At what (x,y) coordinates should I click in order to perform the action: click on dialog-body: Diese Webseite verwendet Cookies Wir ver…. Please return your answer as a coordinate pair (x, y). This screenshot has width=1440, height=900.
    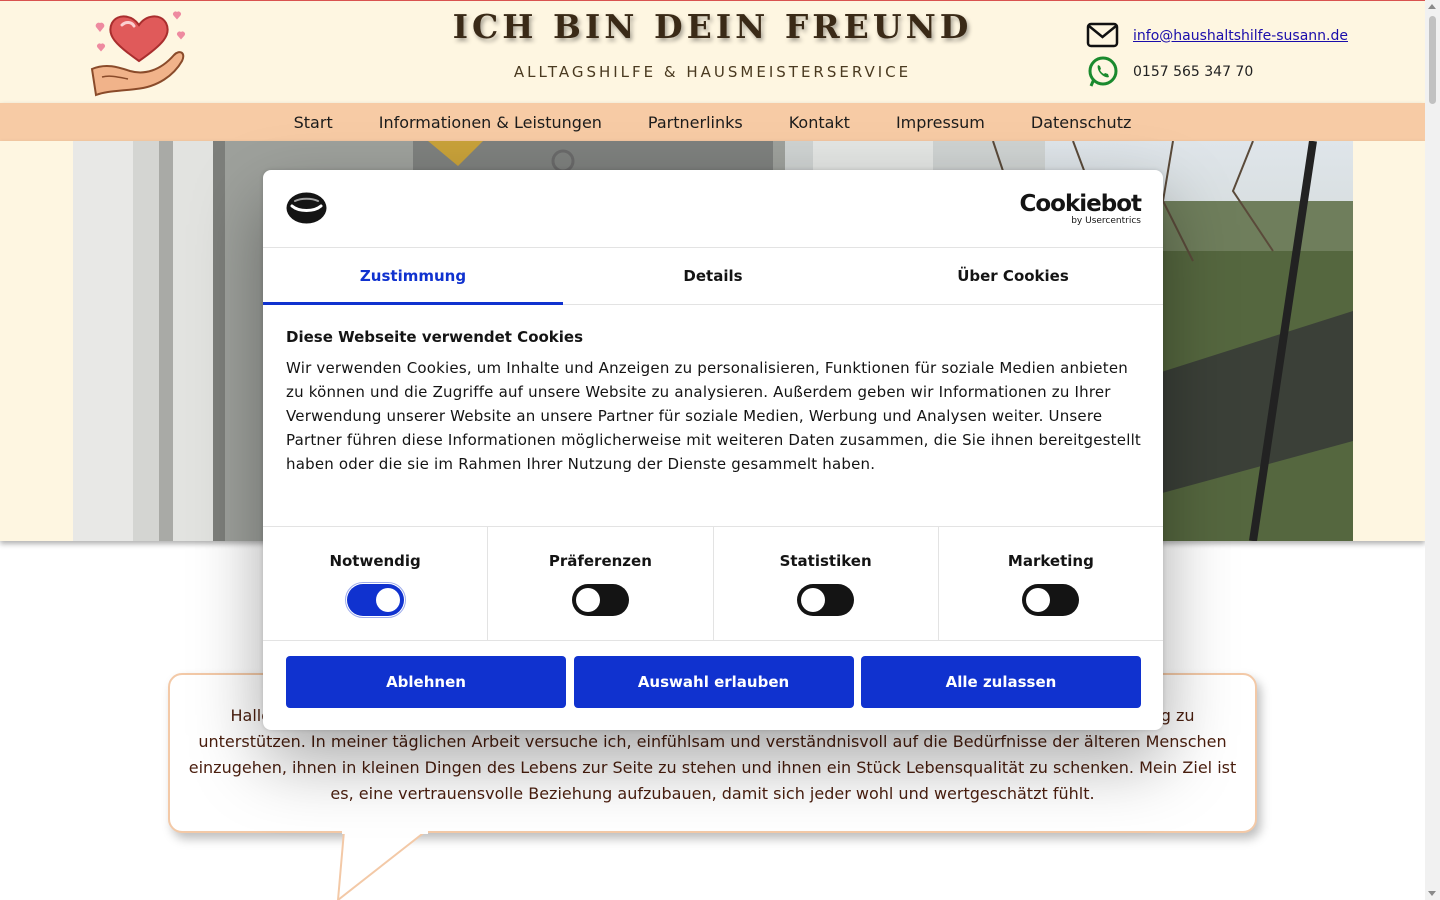
    Looking at the image, I should click on (713, 402).